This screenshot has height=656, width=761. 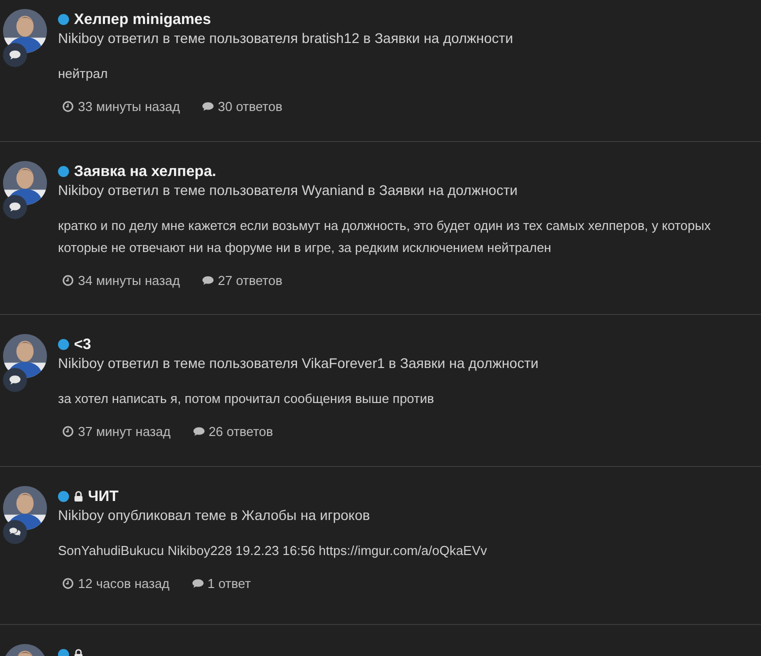 What do you see at coordinates (246, 399) in the screenshot?
I see `post-excerpt: за хотел написать я, потом прочитал сообщения выше против` at bounding box center [246, 399].